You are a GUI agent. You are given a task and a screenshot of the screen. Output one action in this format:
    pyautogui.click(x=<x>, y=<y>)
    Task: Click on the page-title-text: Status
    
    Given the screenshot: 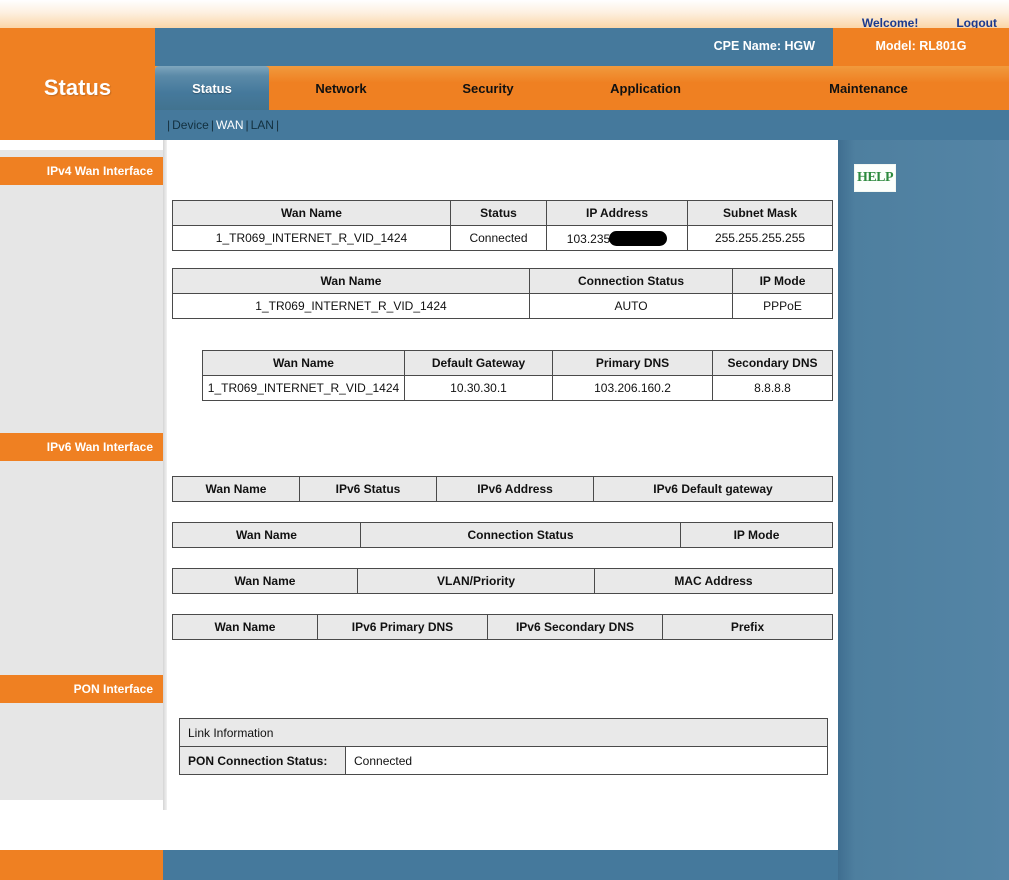 What is the action you would take?
    pyautogui.click(x=77, y=87)
    